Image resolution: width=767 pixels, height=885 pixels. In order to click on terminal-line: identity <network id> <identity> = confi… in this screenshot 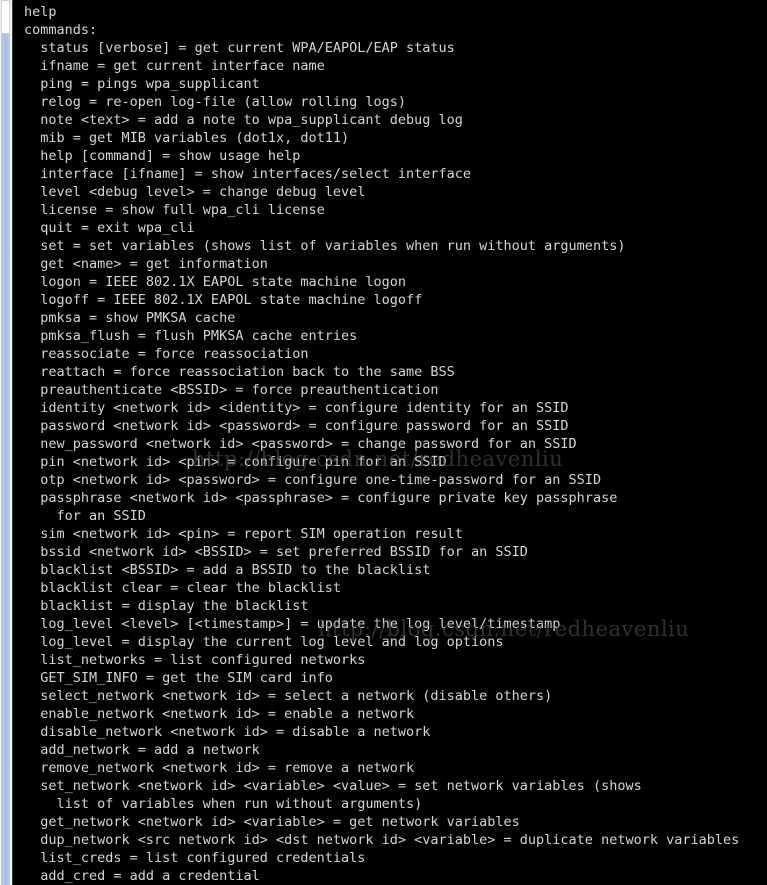, I will do `click(296, 408)`.